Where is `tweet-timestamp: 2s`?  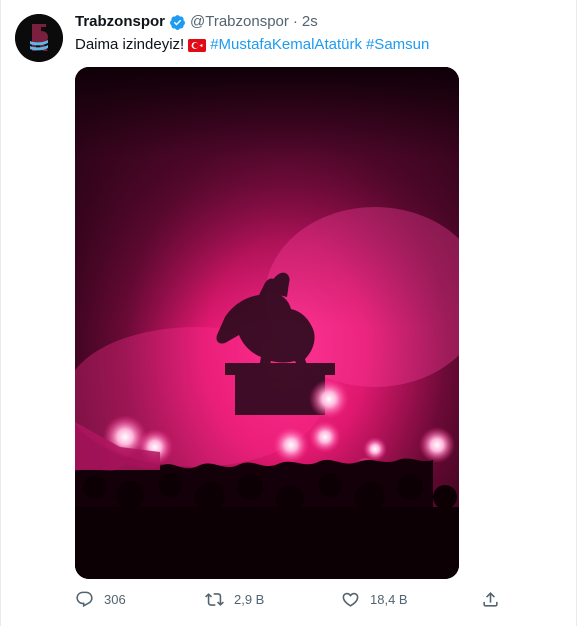
tweet-timestamp: 2s is located at coordinates (310, 22).